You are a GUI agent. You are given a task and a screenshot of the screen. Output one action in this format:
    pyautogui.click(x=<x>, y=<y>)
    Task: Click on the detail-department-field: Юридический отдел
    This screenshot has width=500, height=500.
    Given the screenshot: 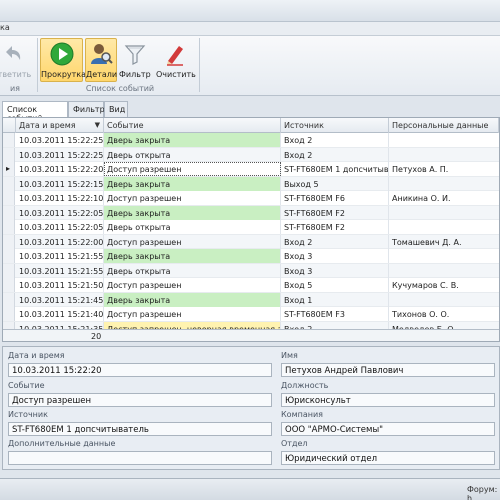 What is the action you would take?
    pyautogui.click(x=388, y=458)
    